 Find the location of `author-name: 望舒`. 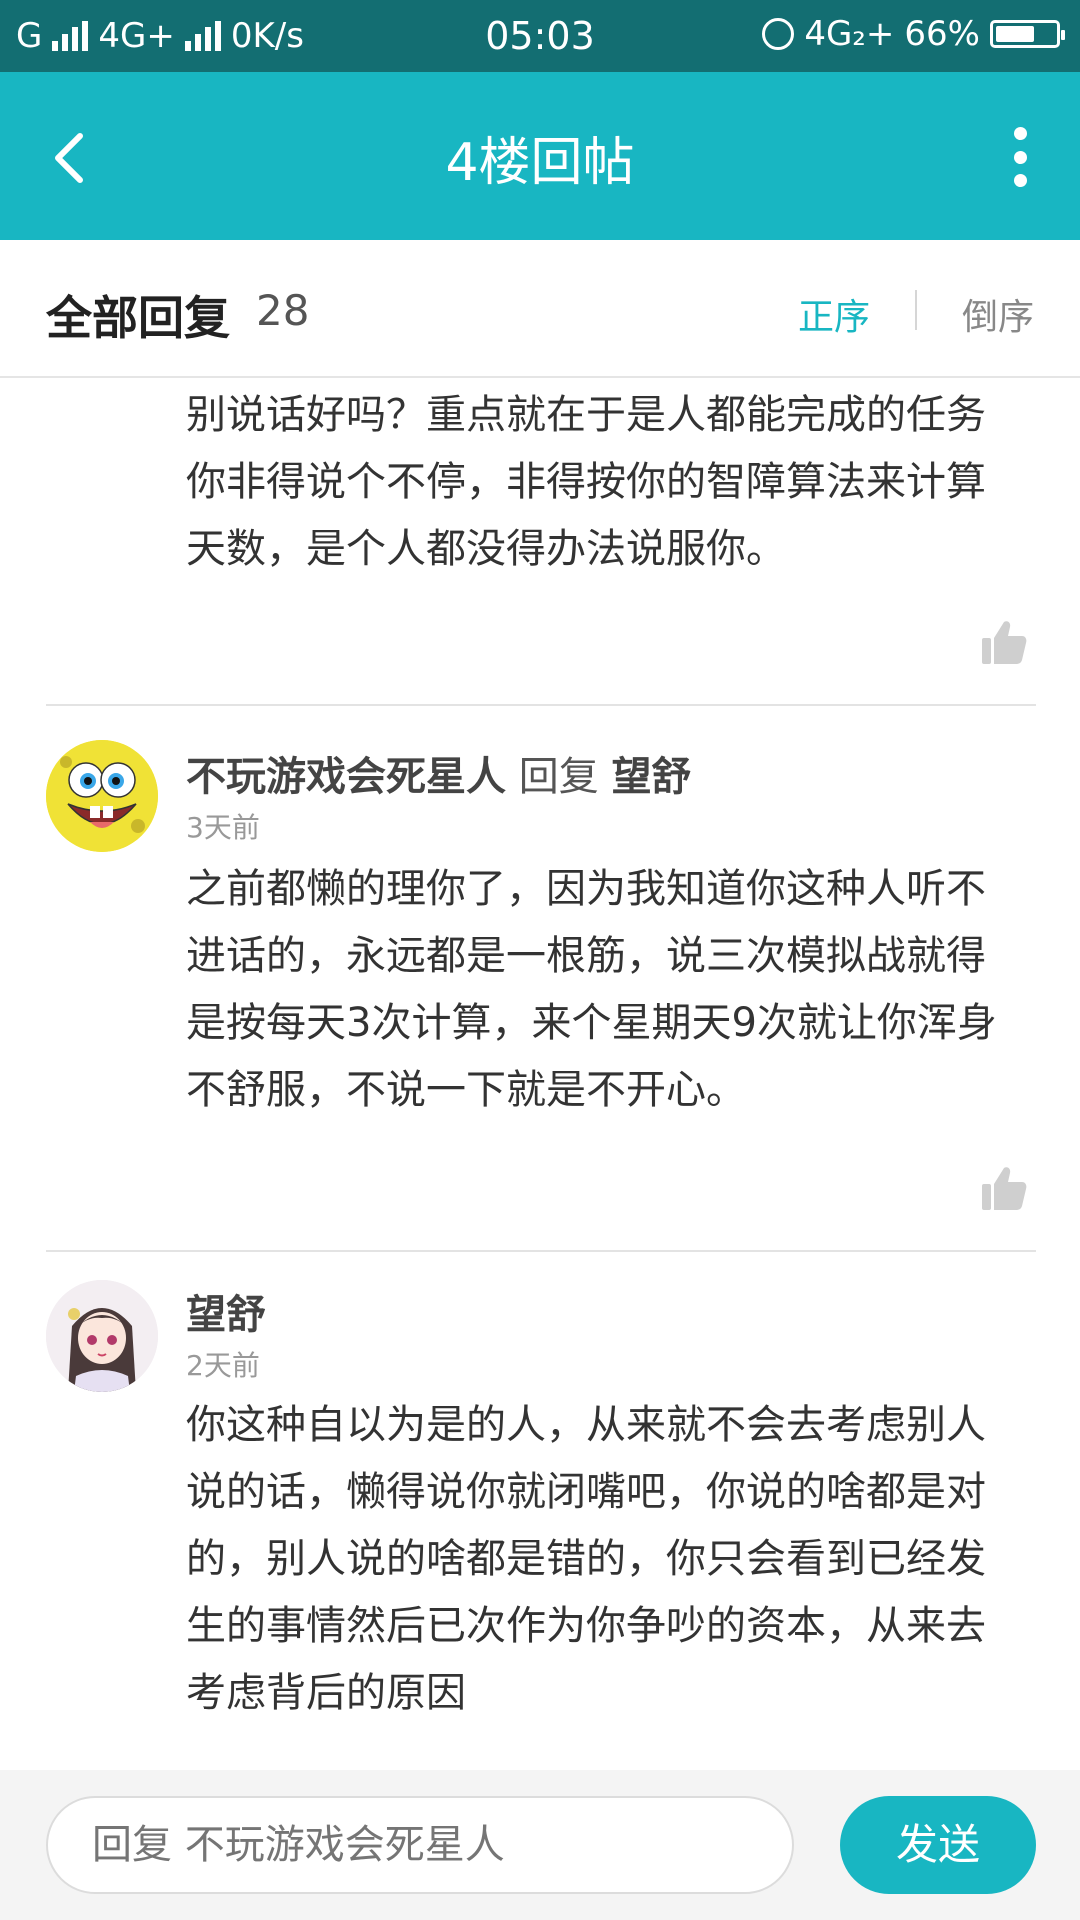

author-name: 望舒 is located at coordinates (226, 1315).